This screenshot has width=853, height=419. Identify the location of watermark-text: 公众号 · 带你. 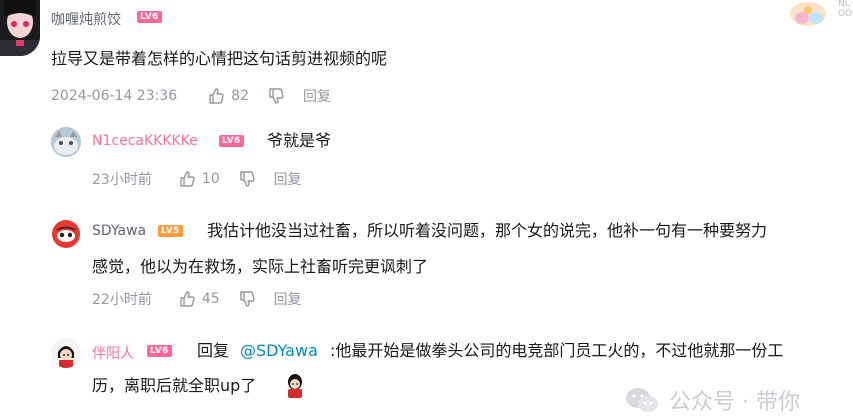
(734, 402).